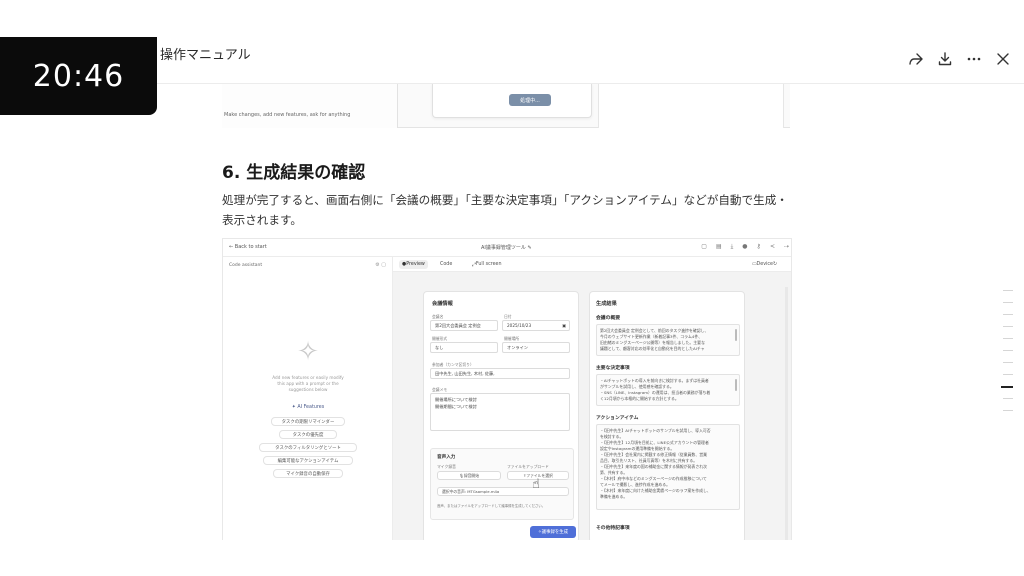 This screenshot has height=576, width=1024. I want to click on meeting-name-field: 第2回大会委員会 定例会, so click(464, 325).